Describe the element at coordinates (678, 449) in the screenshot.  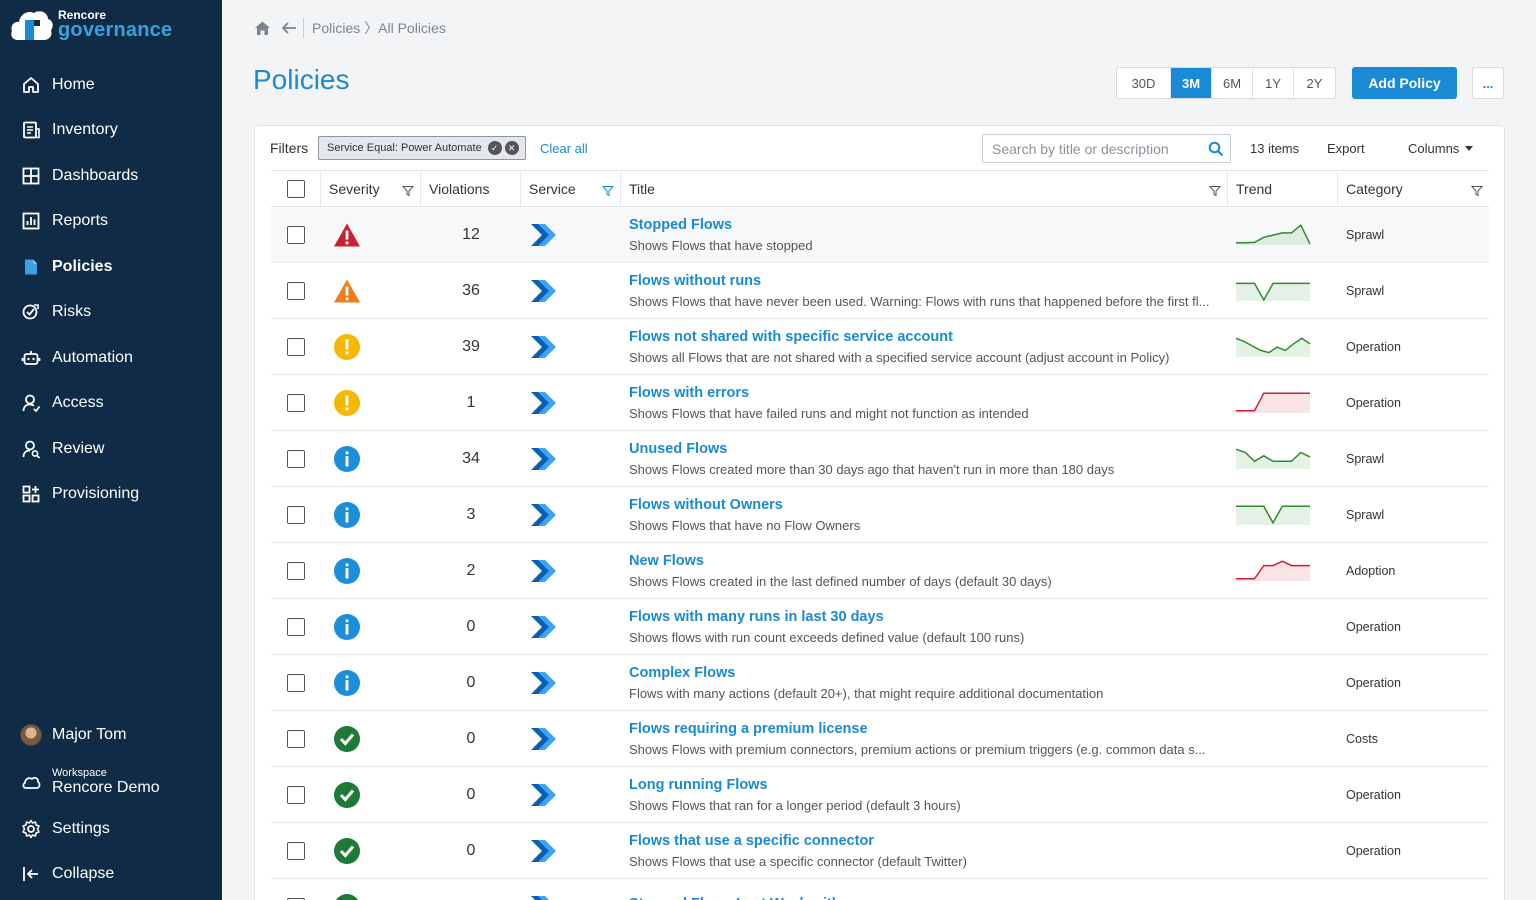
I see `policy-title-link: Unused Flows` at that location.